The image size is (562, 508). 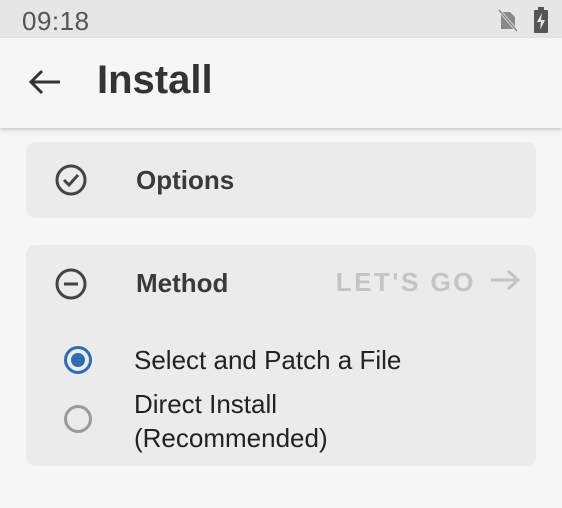 I want to click on options-title: Options, so click(x=185, y=180).